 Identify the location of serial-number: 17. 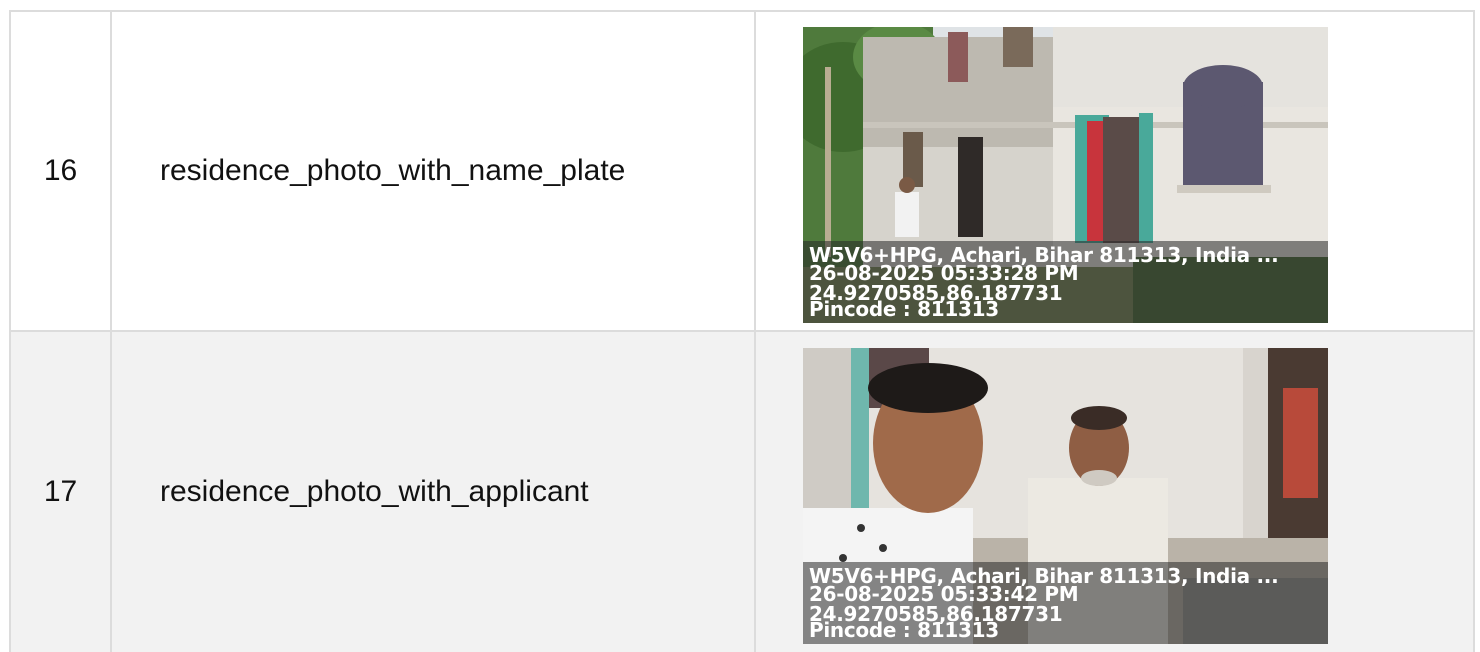
(60, 491).